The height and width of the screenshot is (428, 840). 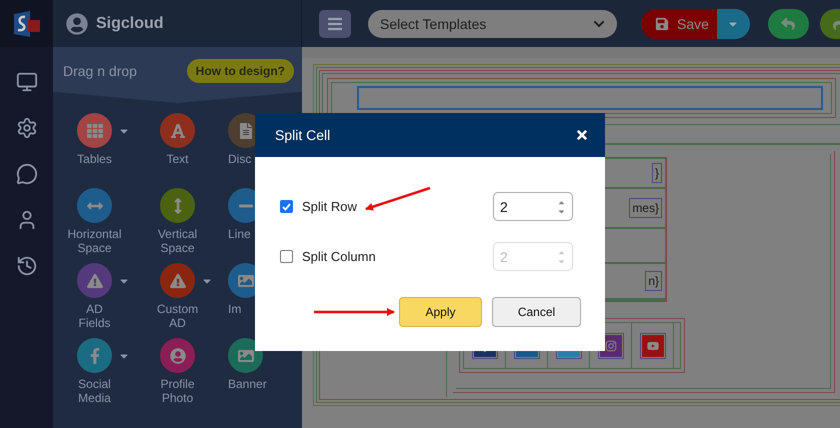 What do you see at coordinates (239, 235) in the screenshot?
I see `tool-label: Line` at bounding box center [239, 235].